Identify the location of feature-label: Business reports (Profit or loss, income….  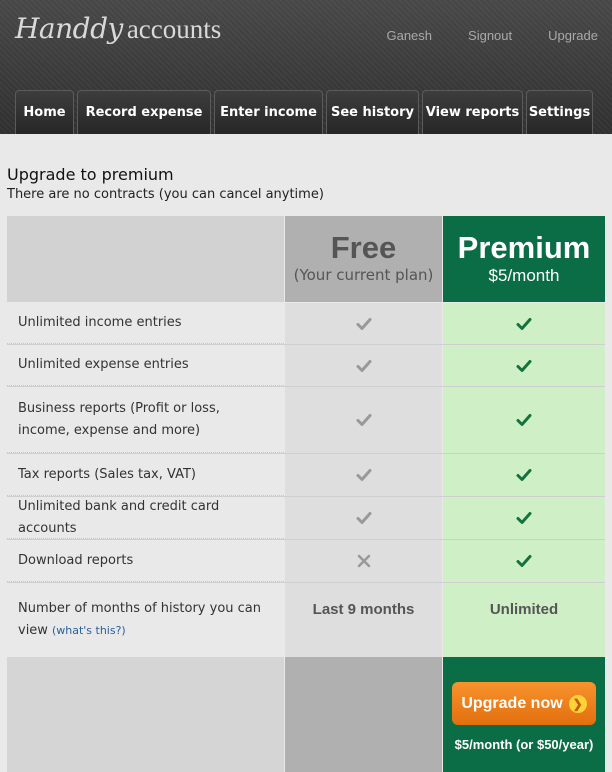
(145, 420).